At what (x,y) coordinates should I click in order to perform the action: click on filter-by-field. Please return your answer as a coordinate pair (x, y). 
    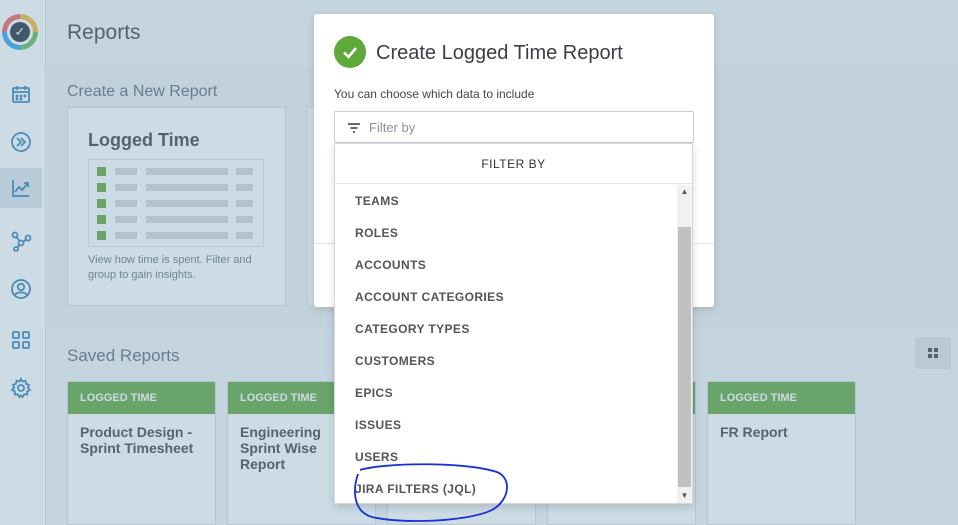
    Looking at the image, I should click on (514, 127).